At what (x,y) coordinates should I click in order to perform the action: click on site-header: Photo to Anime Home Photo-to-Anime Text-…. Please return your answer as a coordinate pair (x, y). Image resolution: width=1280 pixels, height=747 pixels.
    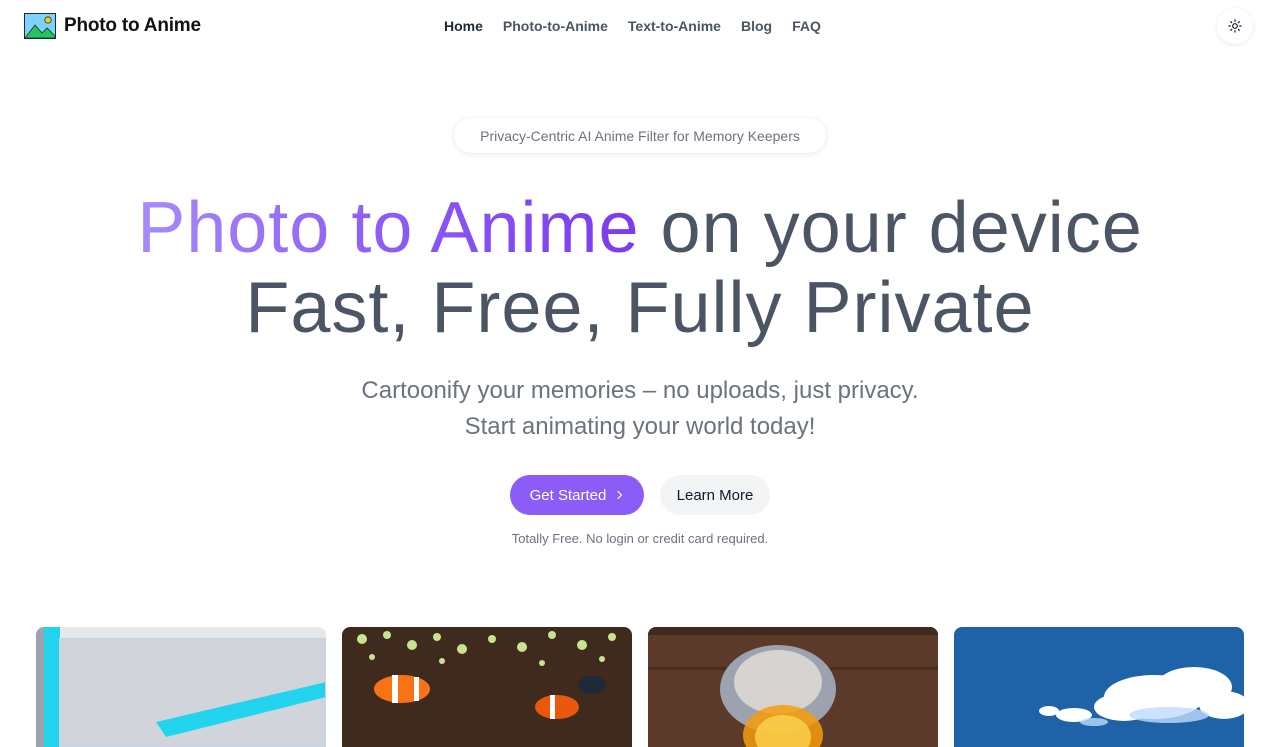
    Looking at the image, I should click on (640, 26).